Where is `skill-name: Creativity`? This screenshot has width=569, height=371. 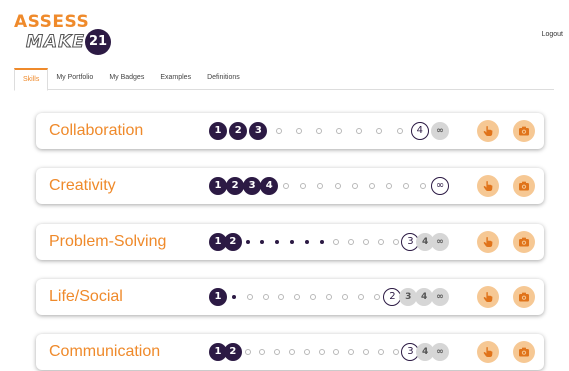
skill-name: Creativity is located at coordinates (82, 186).